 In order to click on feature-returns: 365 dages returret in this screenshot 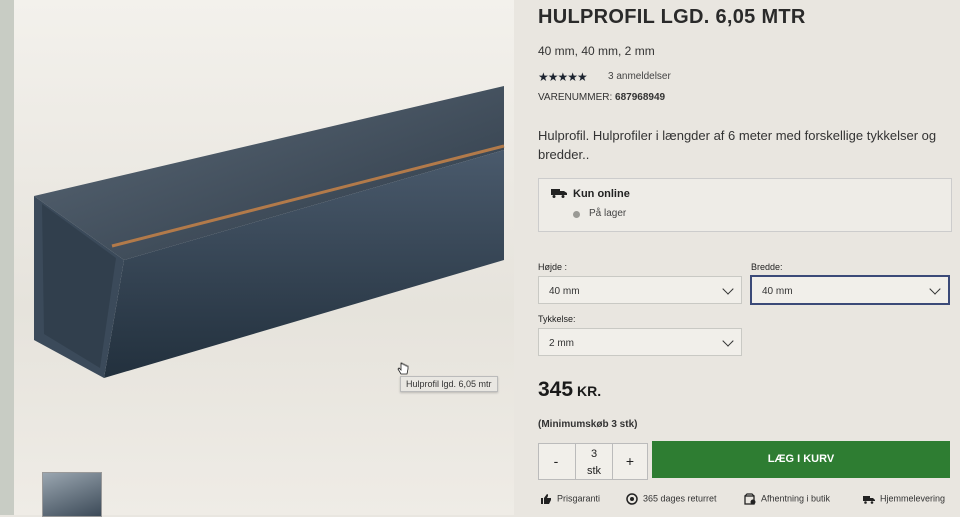, I will do `click(671, 499)`.